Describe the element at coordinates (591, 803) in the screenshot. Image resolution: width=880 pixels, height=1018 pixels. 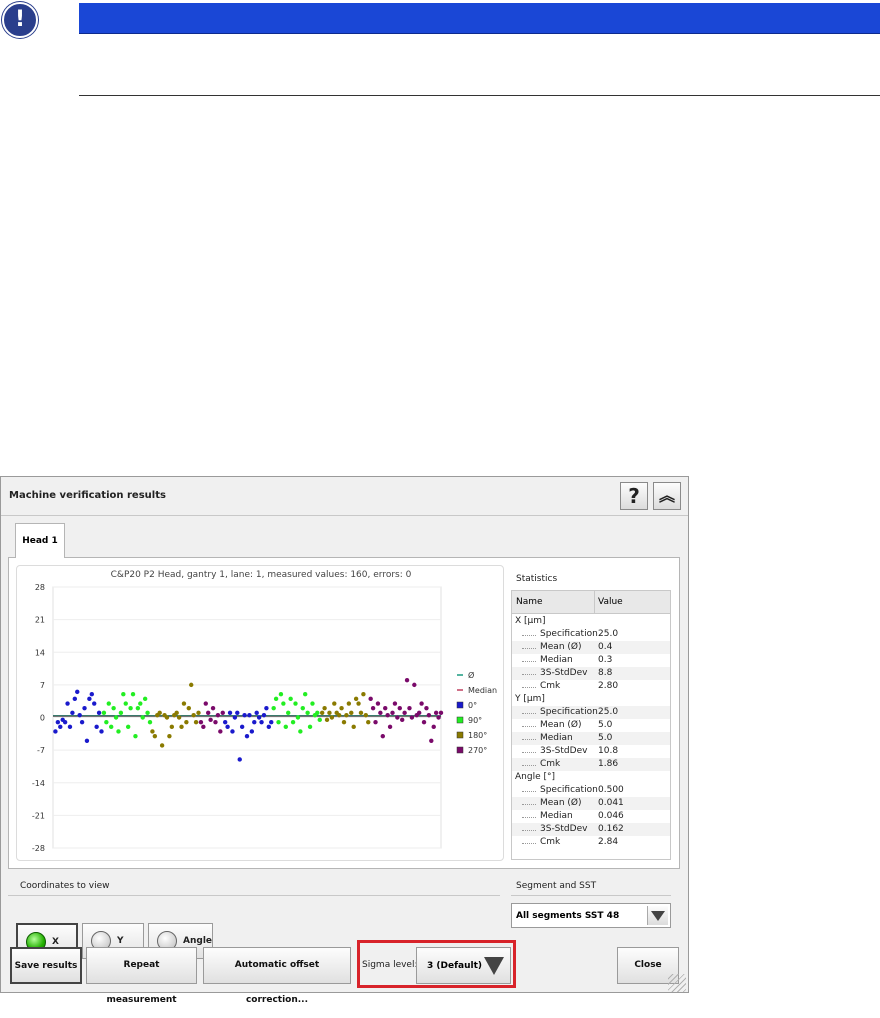
I see `stats-row: Mean (Ø) 0.041` at that location.